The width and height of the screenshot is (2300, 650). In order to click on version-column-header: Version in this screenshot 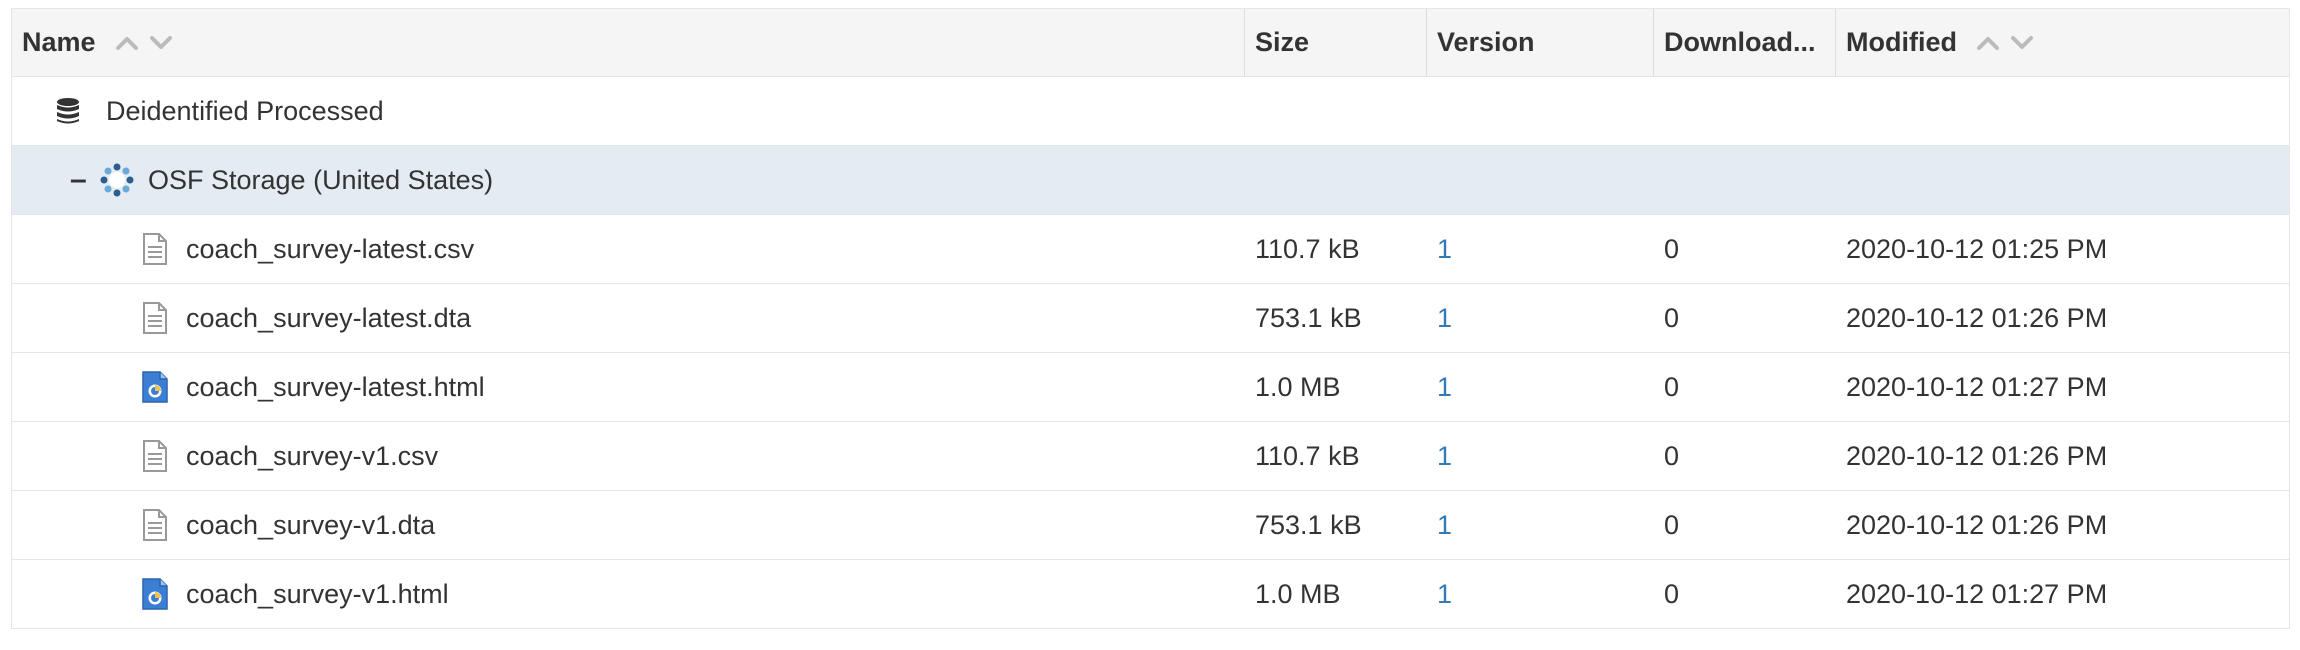, I will do `click(1540, 42)`.